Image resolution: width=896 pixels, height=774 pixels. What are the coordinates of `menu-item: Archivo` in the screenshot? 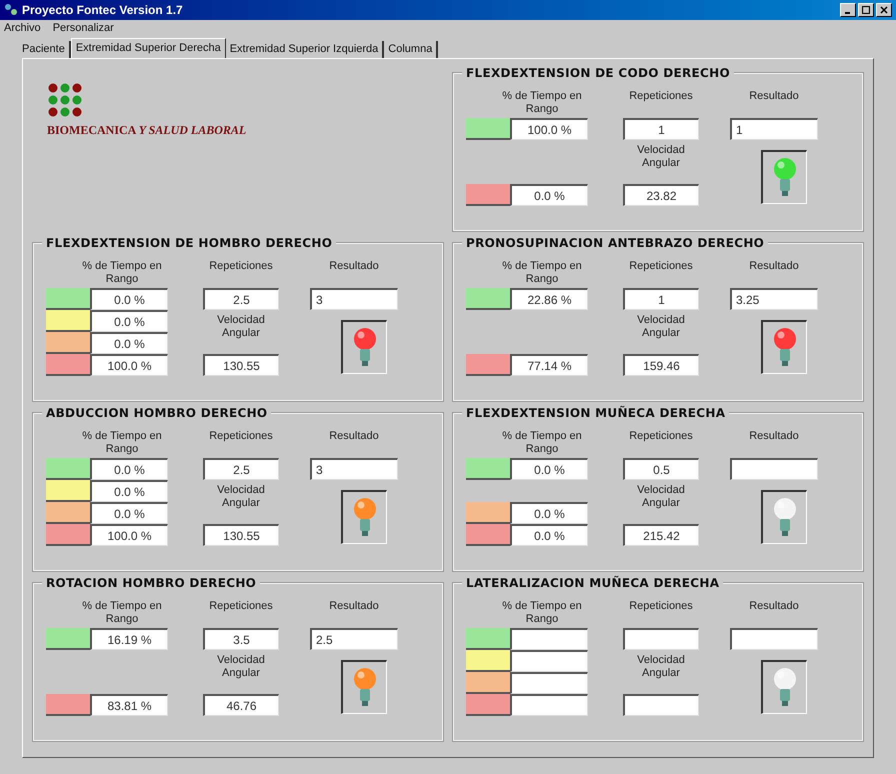 It's located at (22, 28).